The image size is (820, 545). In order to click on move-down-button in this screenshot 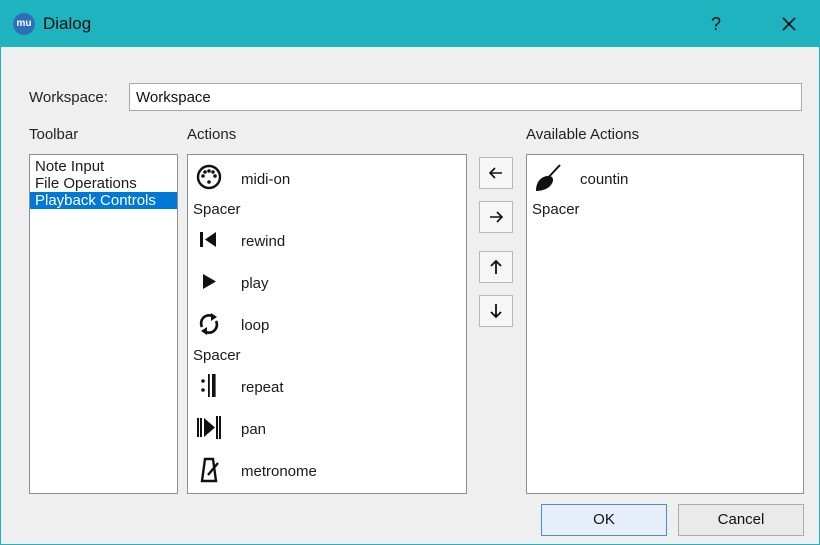, I will do `click(496, 311)`.